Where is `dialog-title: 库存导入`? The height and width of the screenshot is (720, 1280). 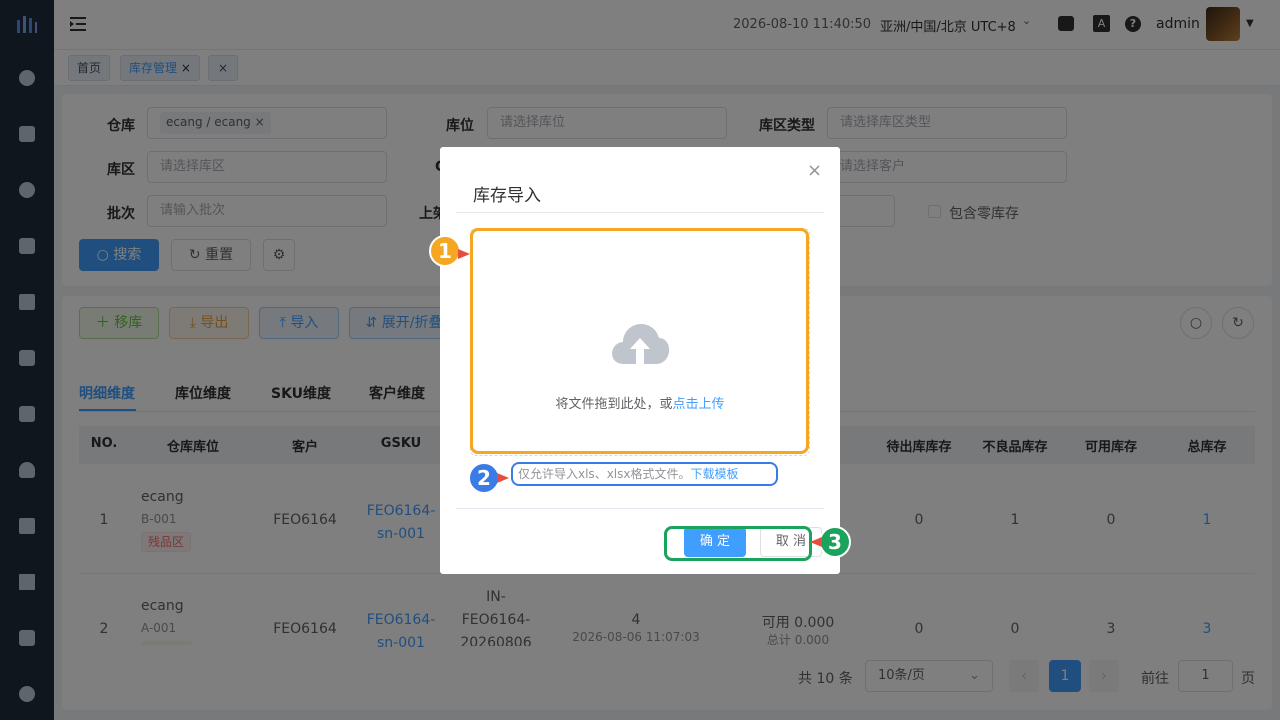 dialog-title: 库存导入 is located at coordinates (507, 196).